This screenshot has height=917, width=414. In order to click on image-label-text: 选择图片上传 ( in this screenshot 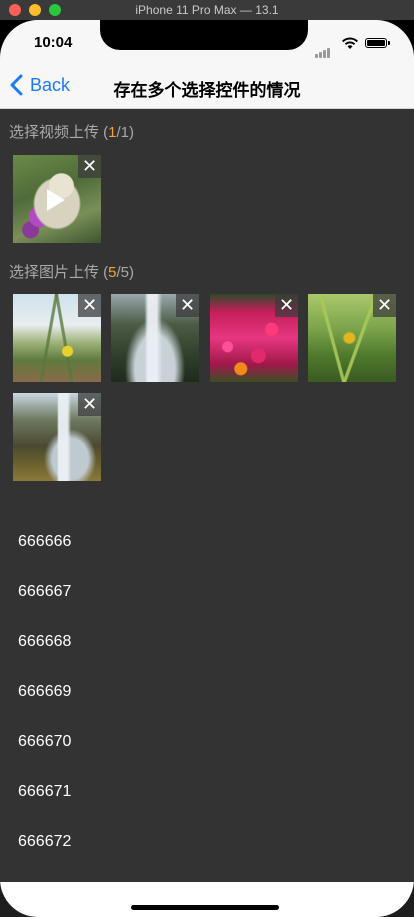, I will do `click(59, 272)`.